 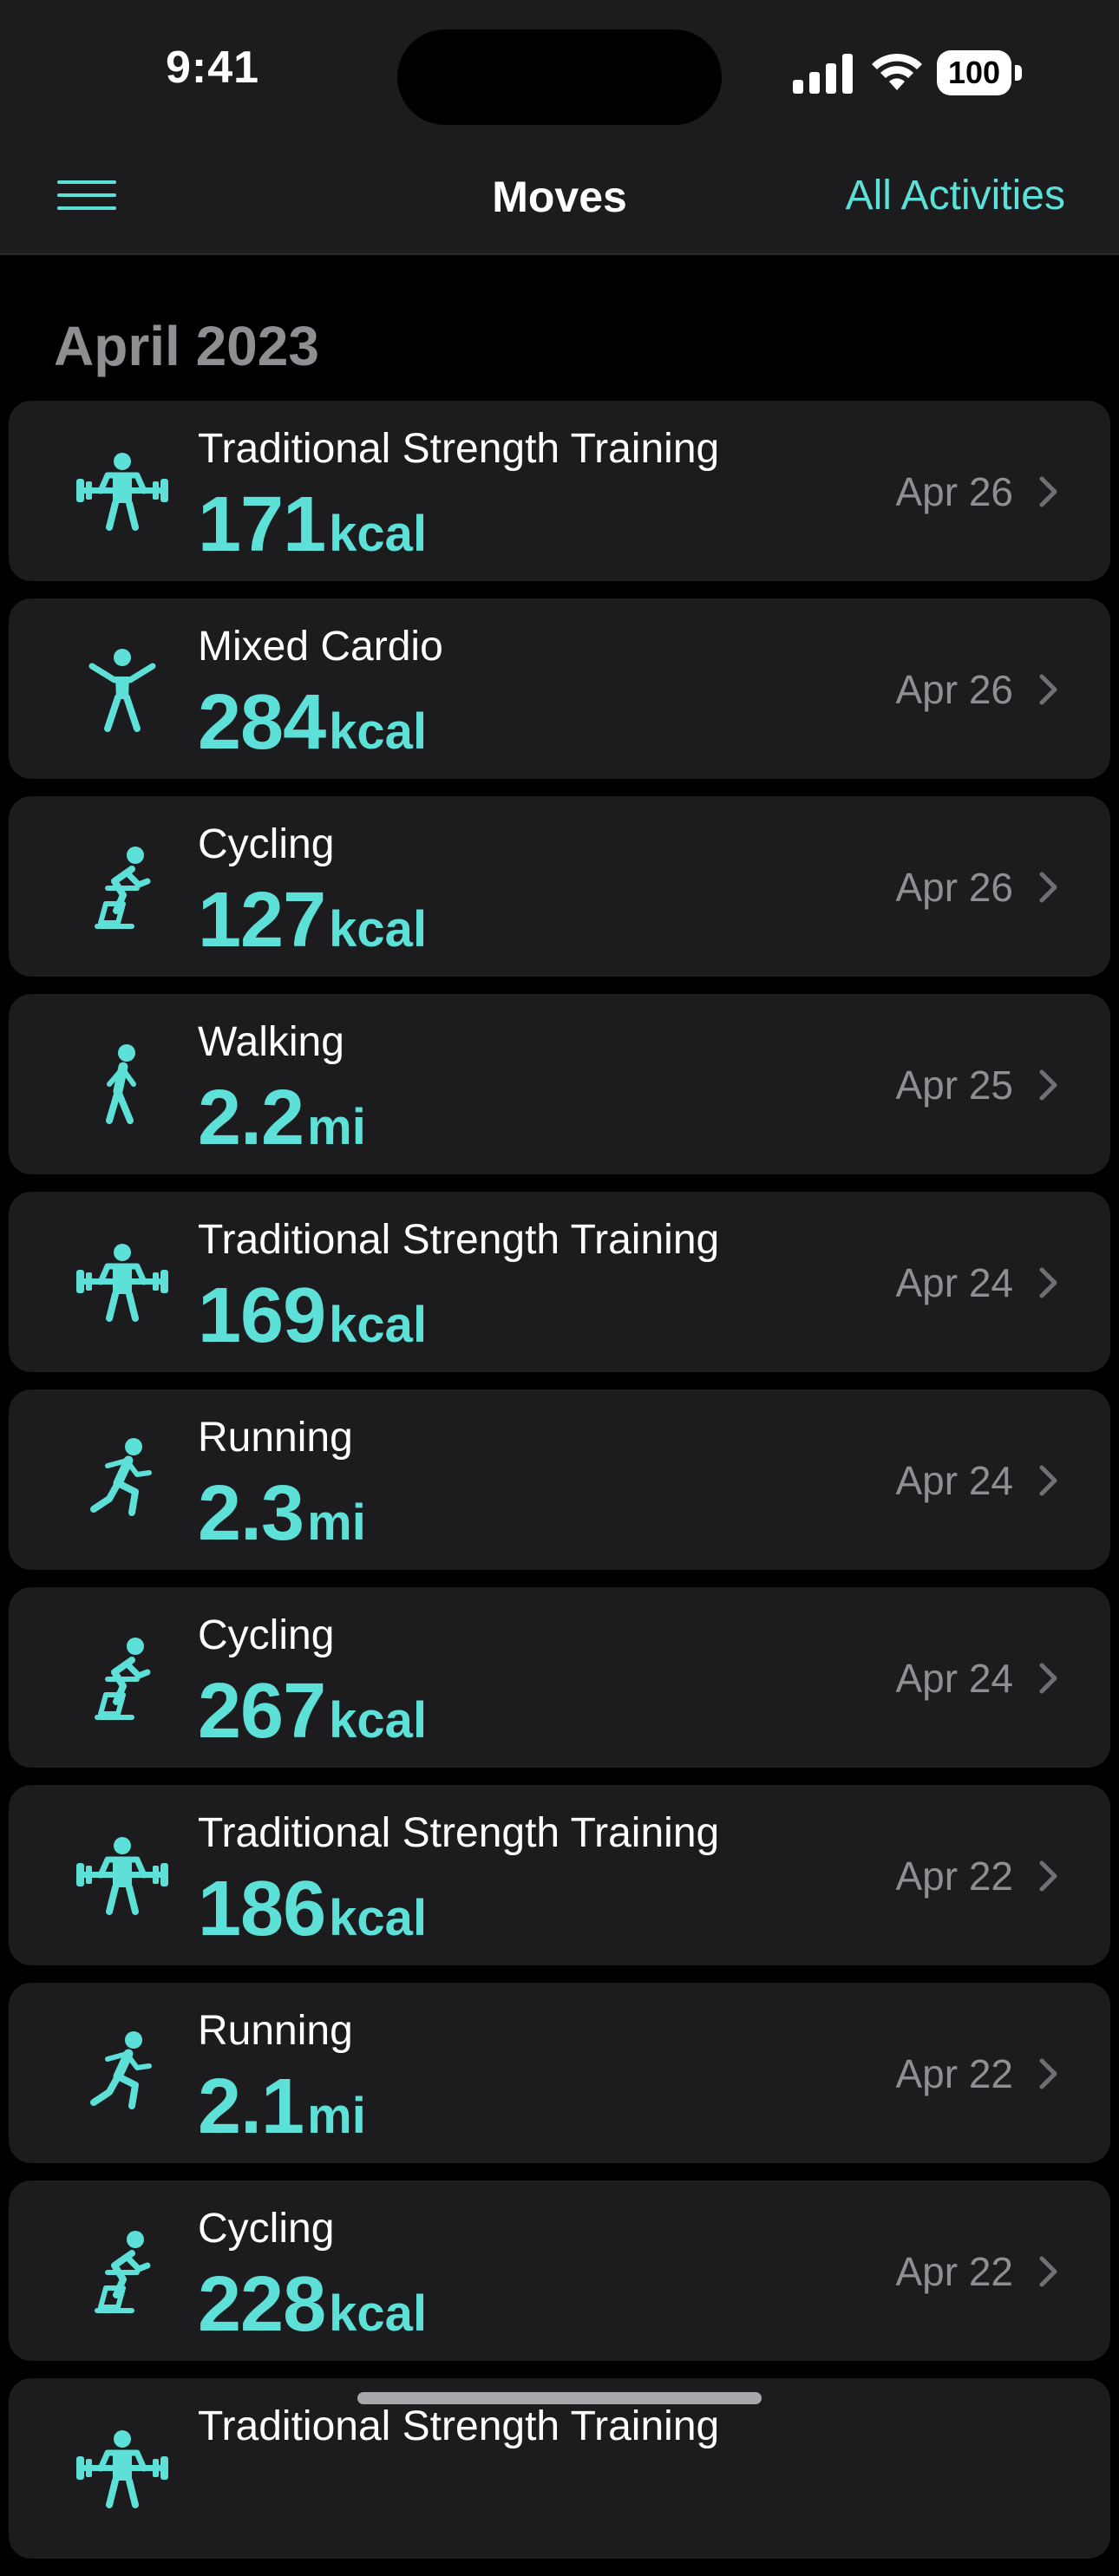 I want to click on activity-metric: 171kcal, so click(x=313, y=525).